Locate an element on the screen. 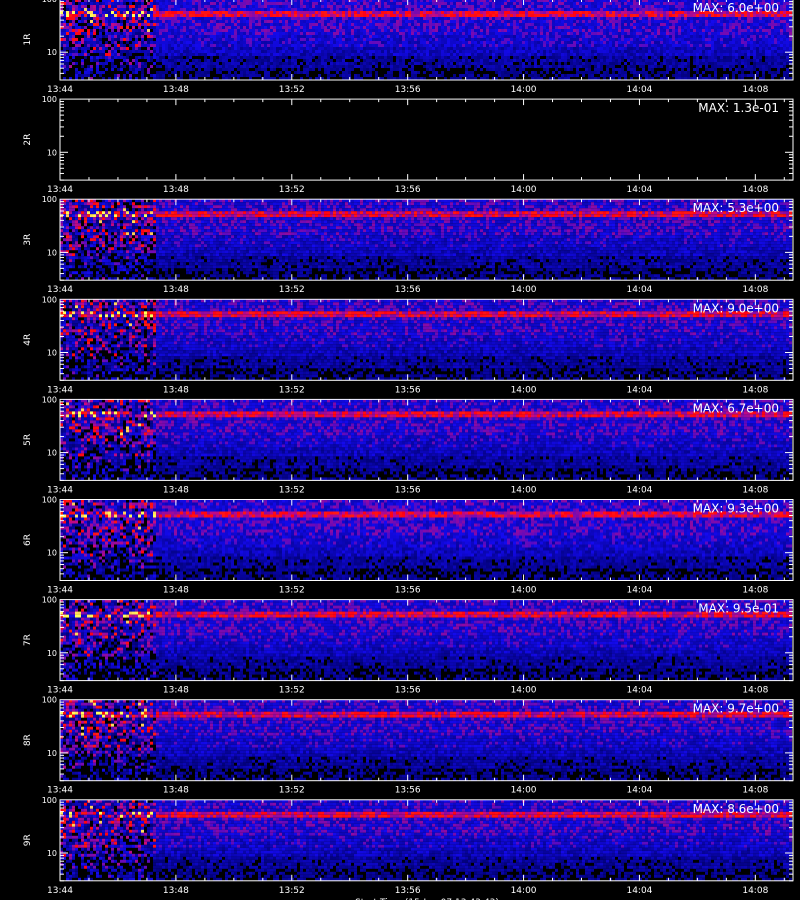 Image resolution: width=800 pixels, height=900 pixels. panel-label: 8R is located at coordinates (28, 740).